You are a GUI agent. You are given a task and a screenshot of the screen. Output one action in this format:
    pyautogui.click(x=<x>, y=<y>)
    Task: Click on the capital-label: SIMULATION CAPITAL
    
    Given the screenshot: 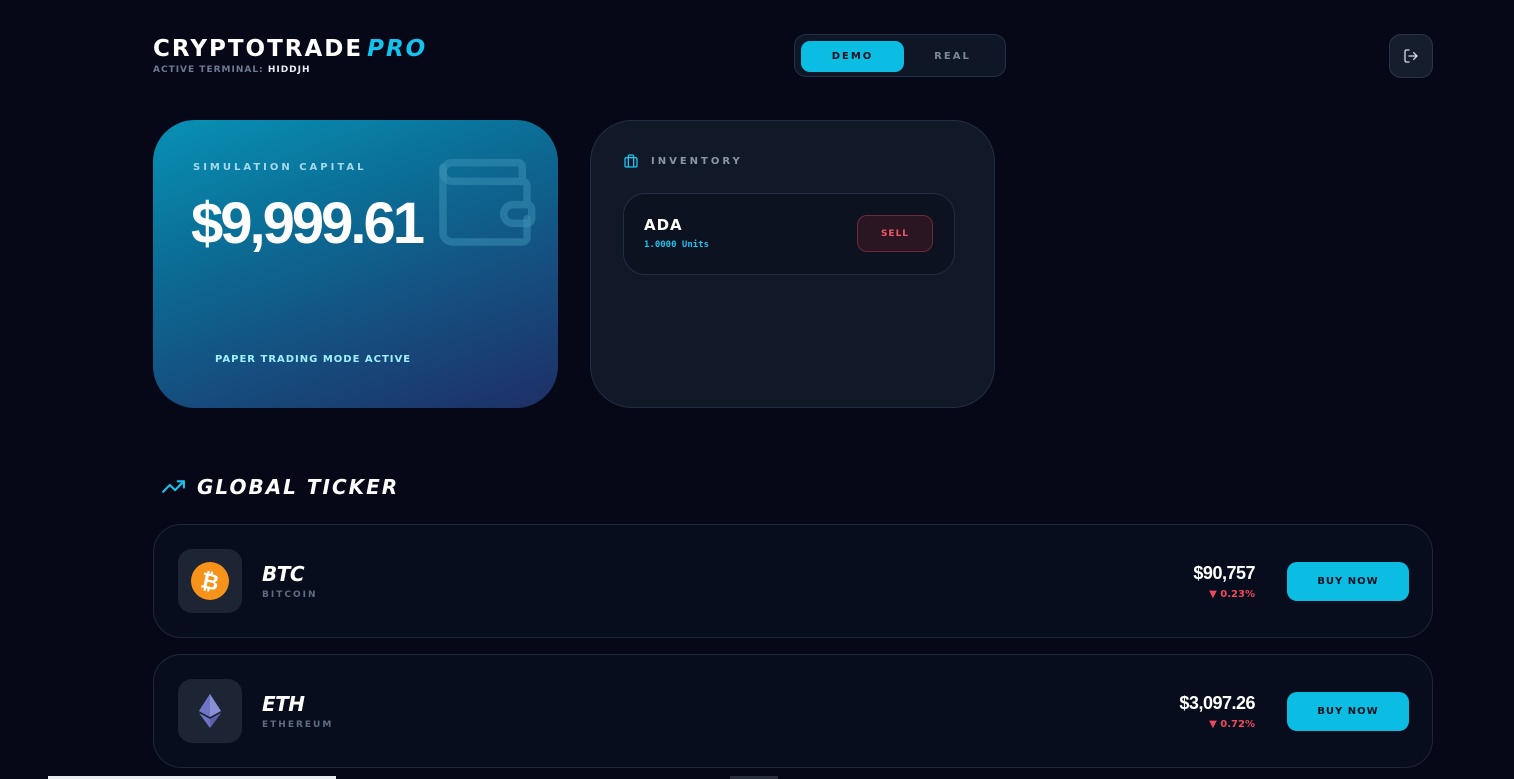 What is the action you would take?
    pyautogui.click(x=280, y=167)
    